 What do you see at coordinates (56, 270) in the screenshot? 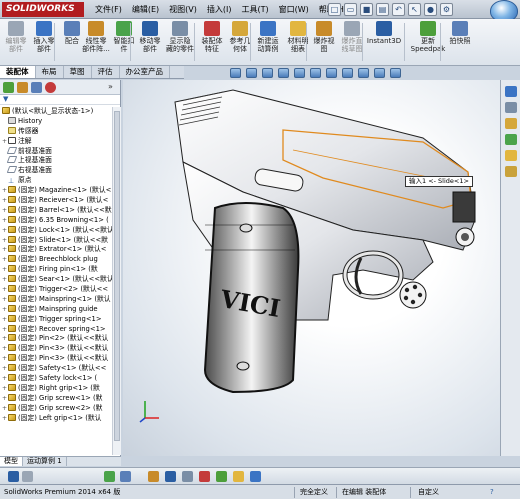
I see `tree-item: + (固定) Firing pin<1> (默` at bounding box center [56, 270].